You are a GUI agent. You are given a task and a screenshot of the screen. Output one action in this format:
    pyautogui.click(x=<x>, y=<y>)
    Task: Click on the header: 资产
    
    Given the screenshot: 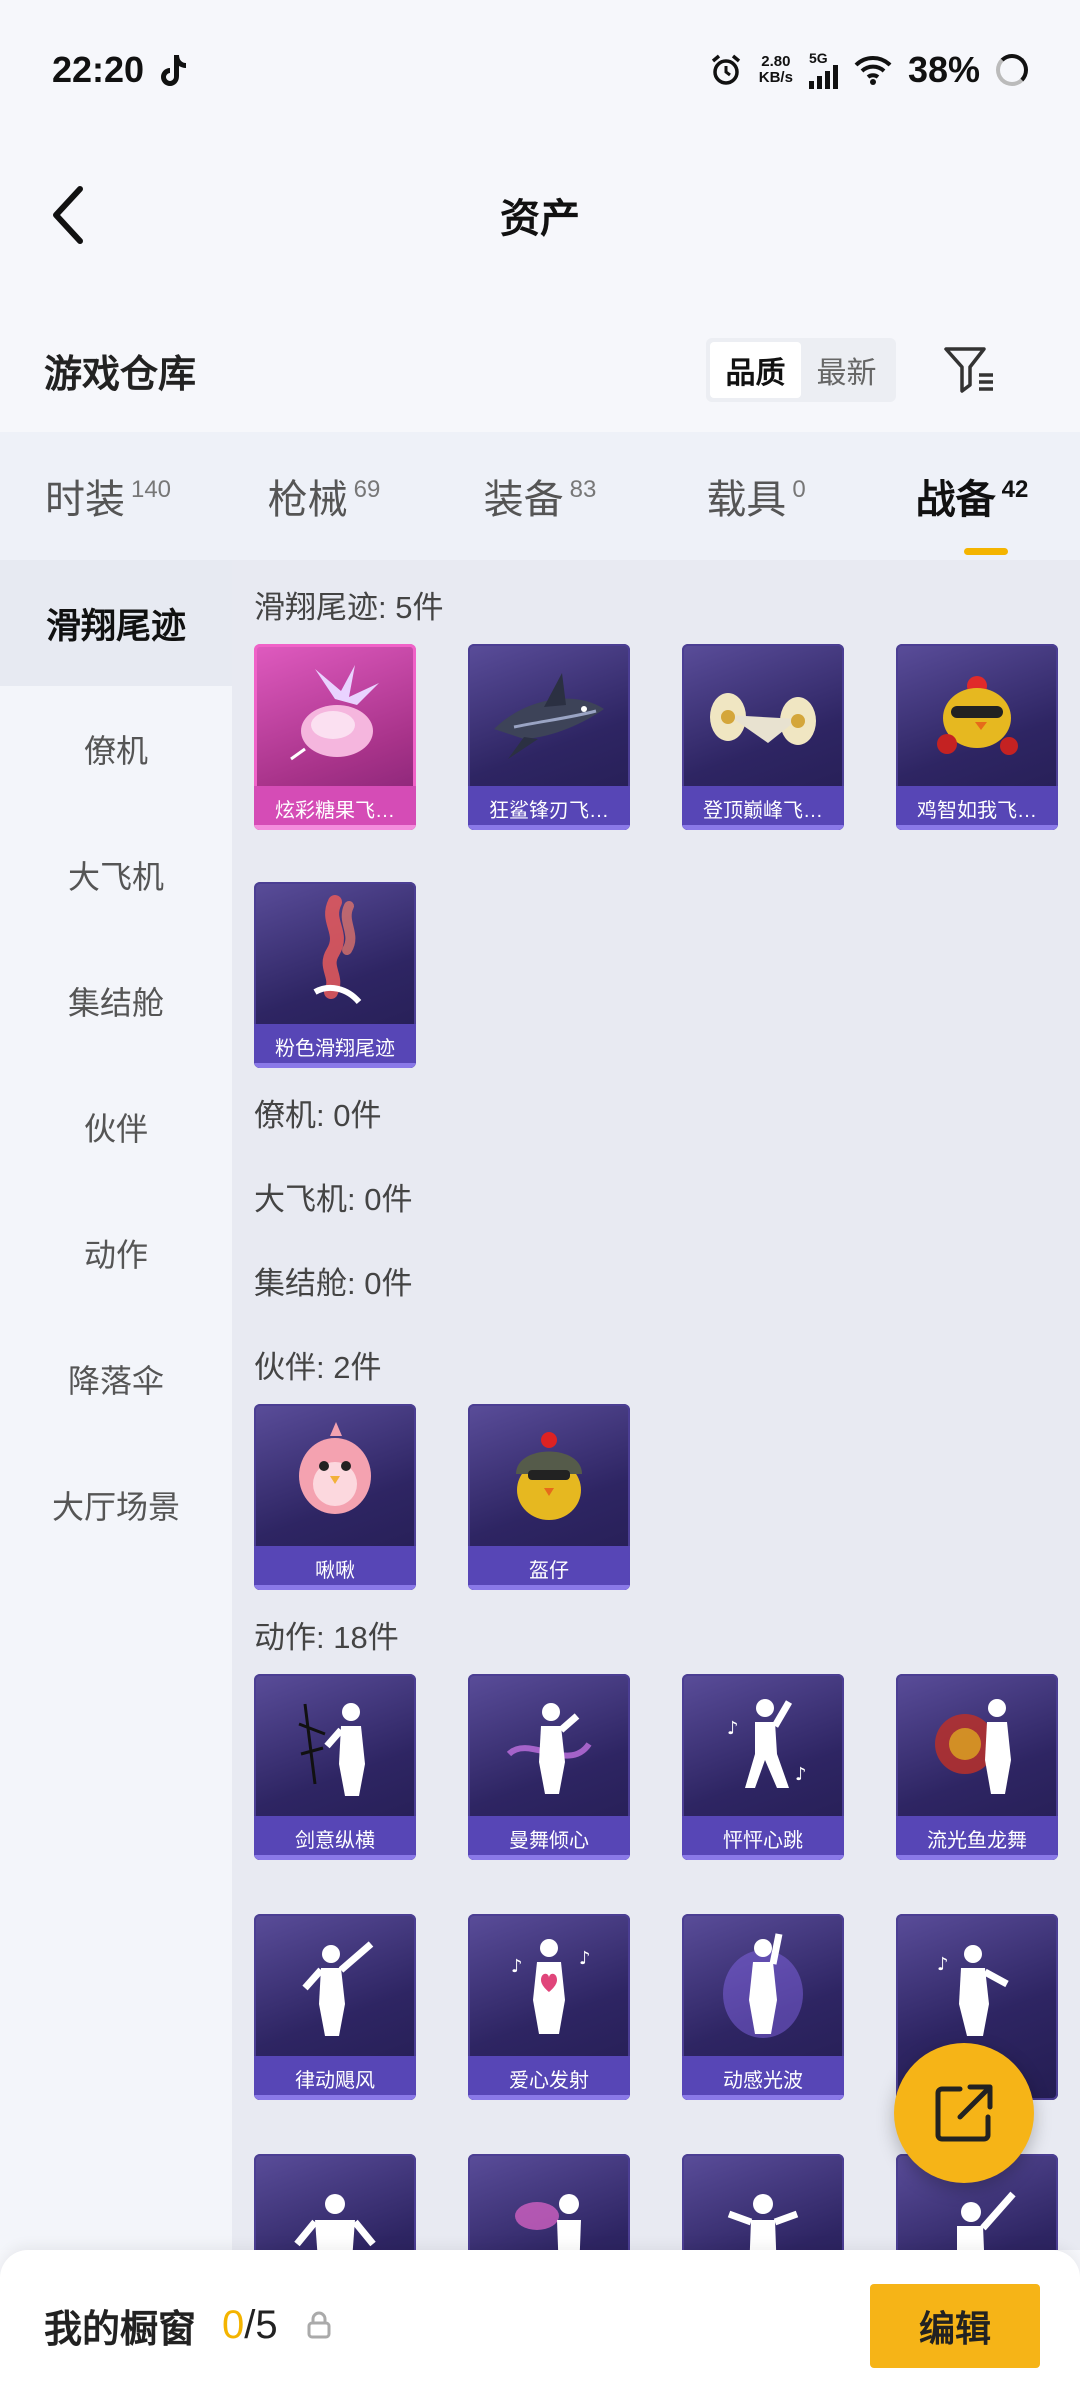 What is the action you would take?
    pyautogui.click(x=540, y=215)
    